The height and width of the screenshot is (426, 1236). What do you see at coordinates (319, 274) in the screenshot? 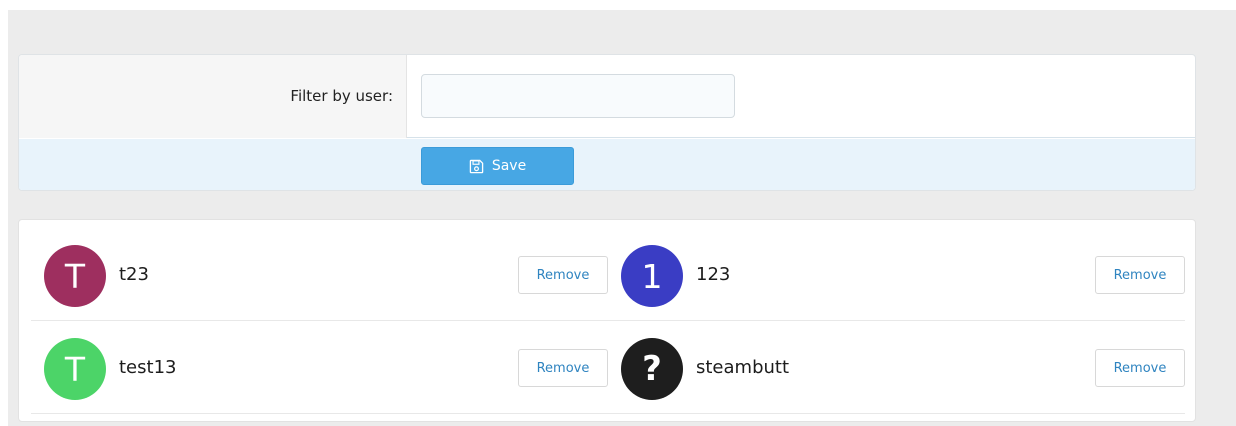
I see `user-card: T t23 Remove` at bounding box center [319, 274].